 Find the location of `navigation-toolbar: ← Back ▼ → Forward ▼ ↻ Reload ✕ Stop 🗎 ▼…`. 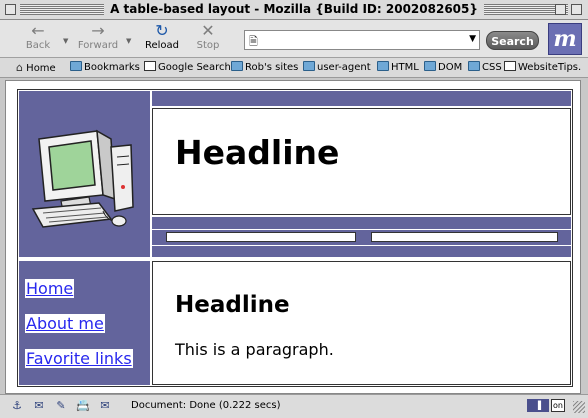

navigation-toolbar: ← Back ▼ → Forward ▼ ↻ Reload ✕ Stop 🗎 ▼… is located at coordinates (294, 39).